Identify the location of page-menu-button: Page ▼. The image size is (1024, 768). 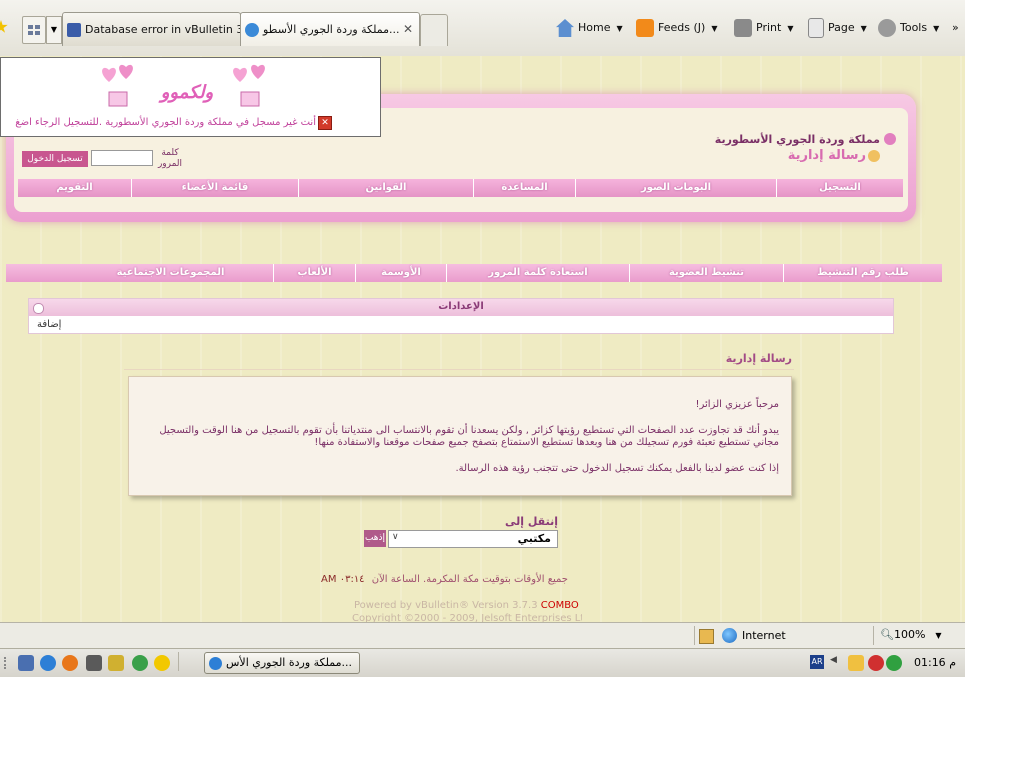
(837, 28).